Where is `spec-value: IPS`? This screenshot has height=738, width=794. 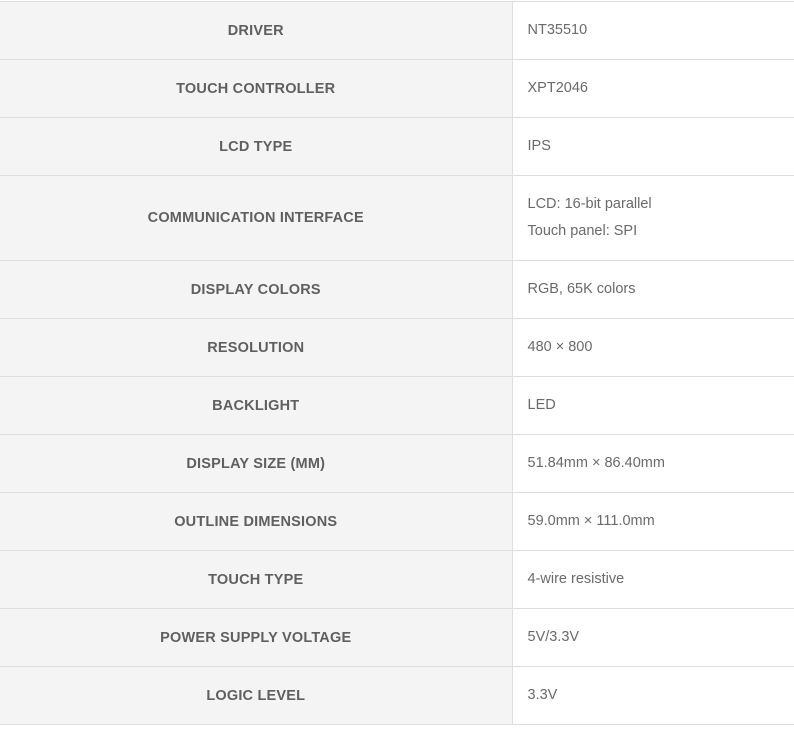 spec-value: IPS is located at coordinates (653, 146).